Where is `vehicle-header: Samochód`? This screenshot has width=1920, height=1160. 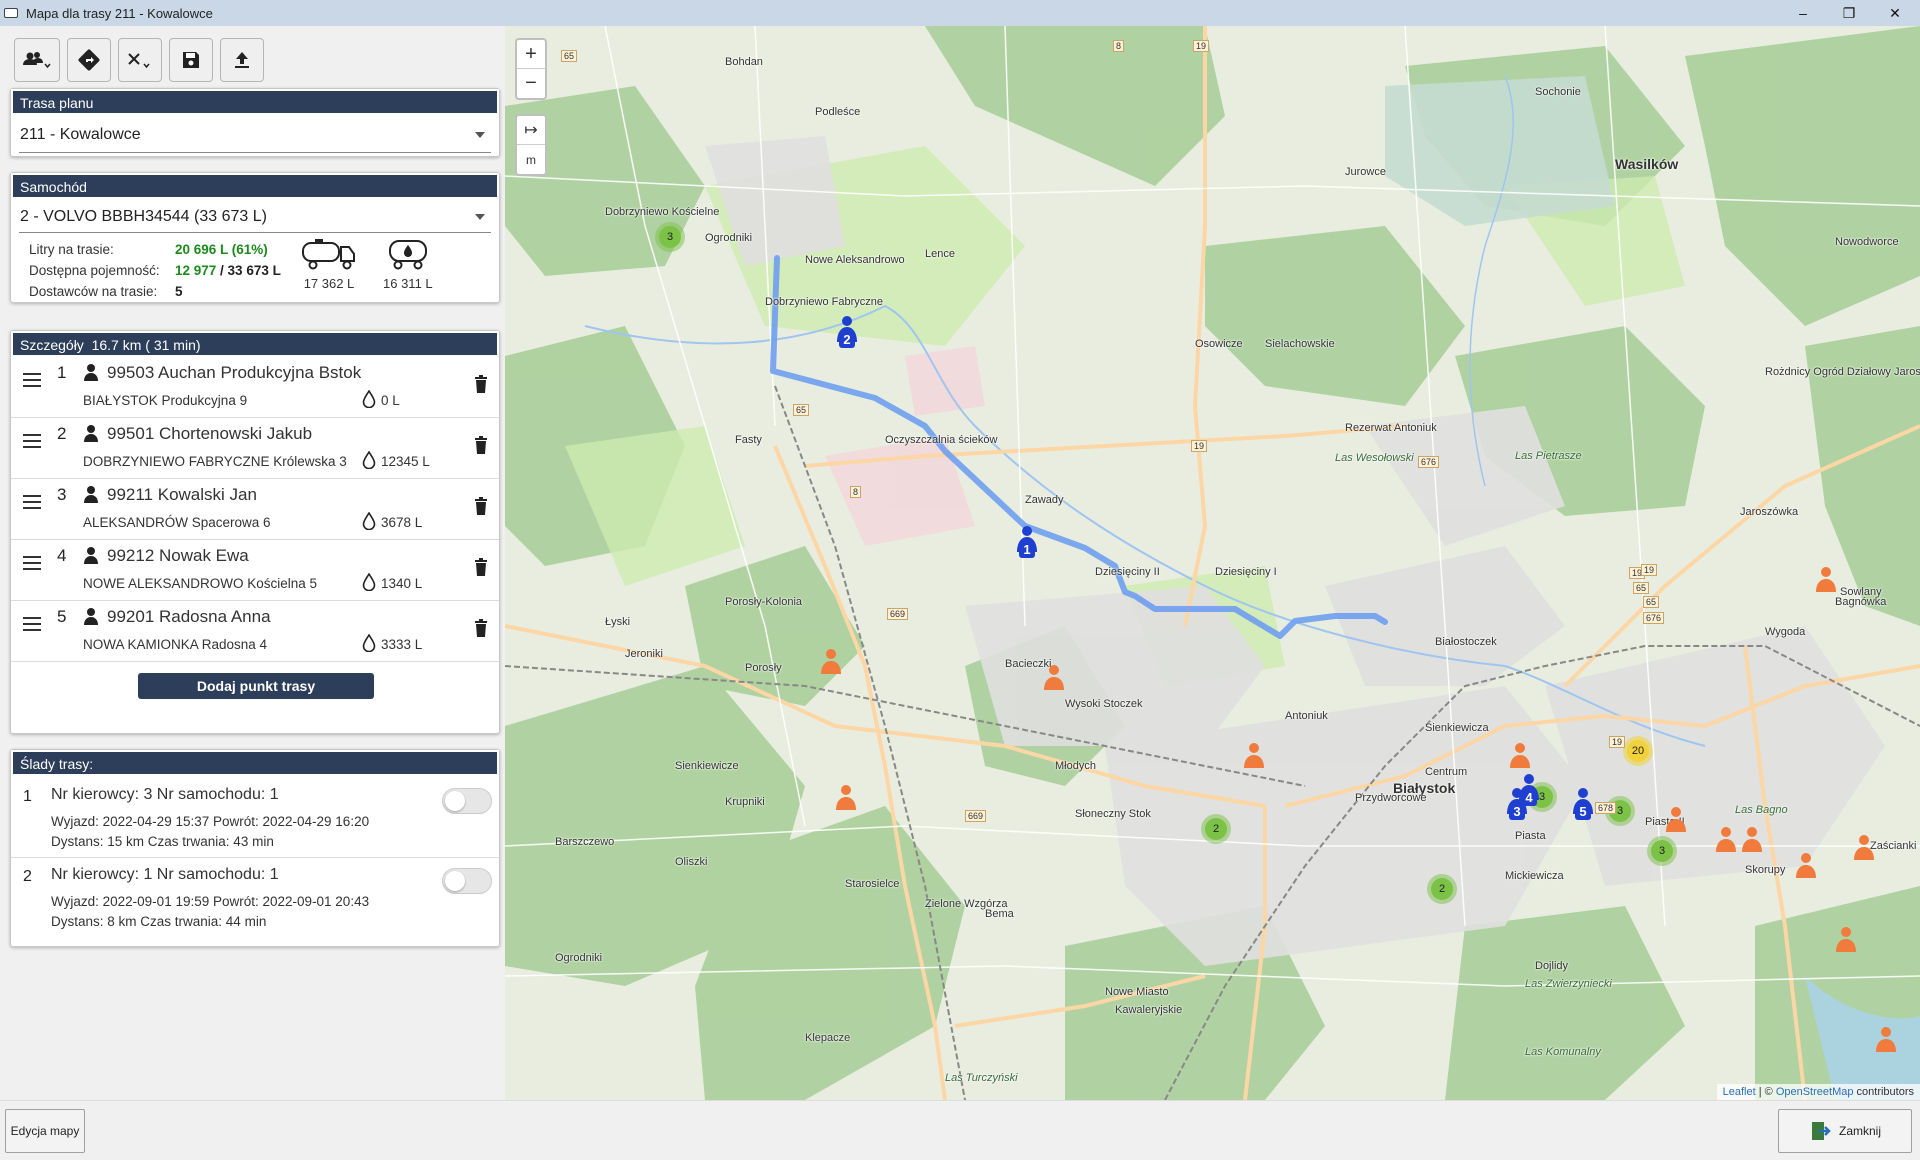
vehicle-header: Samochód is located at coordinates (255, 185).